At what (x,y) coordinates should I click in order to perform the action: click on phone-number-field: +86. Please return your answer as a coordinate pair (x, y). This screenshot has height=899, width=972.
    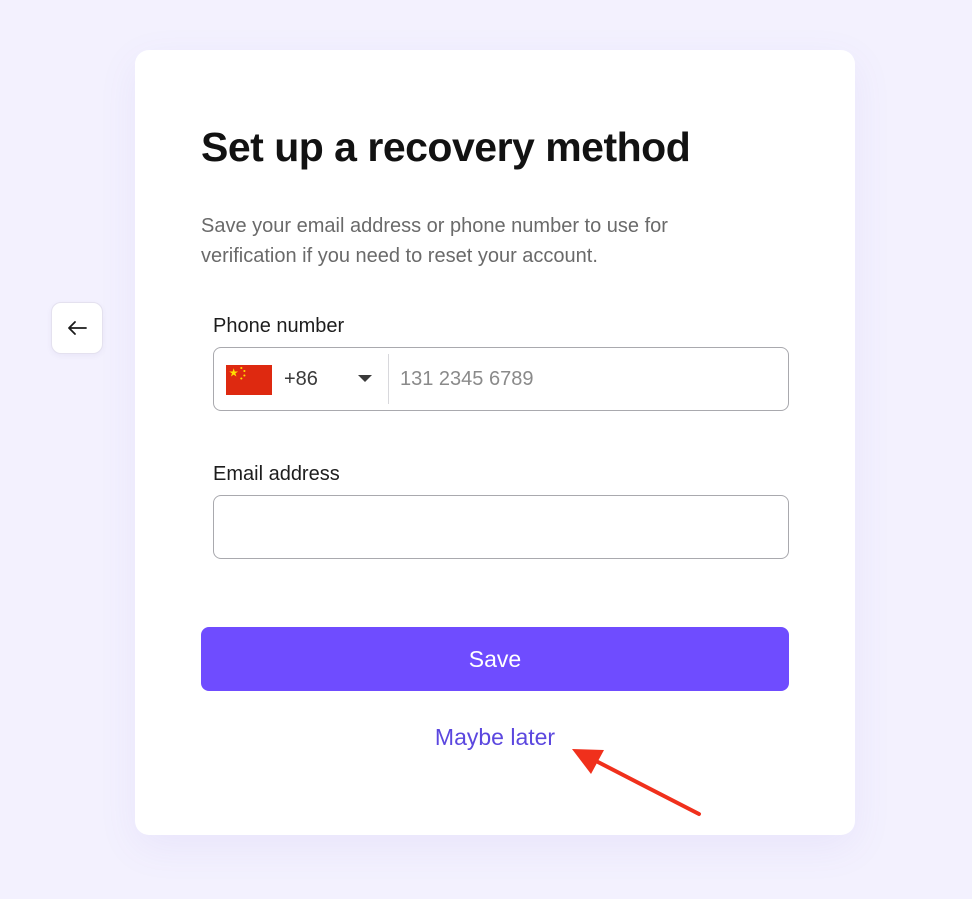
    Looking at the image, I should click on (501, 379).